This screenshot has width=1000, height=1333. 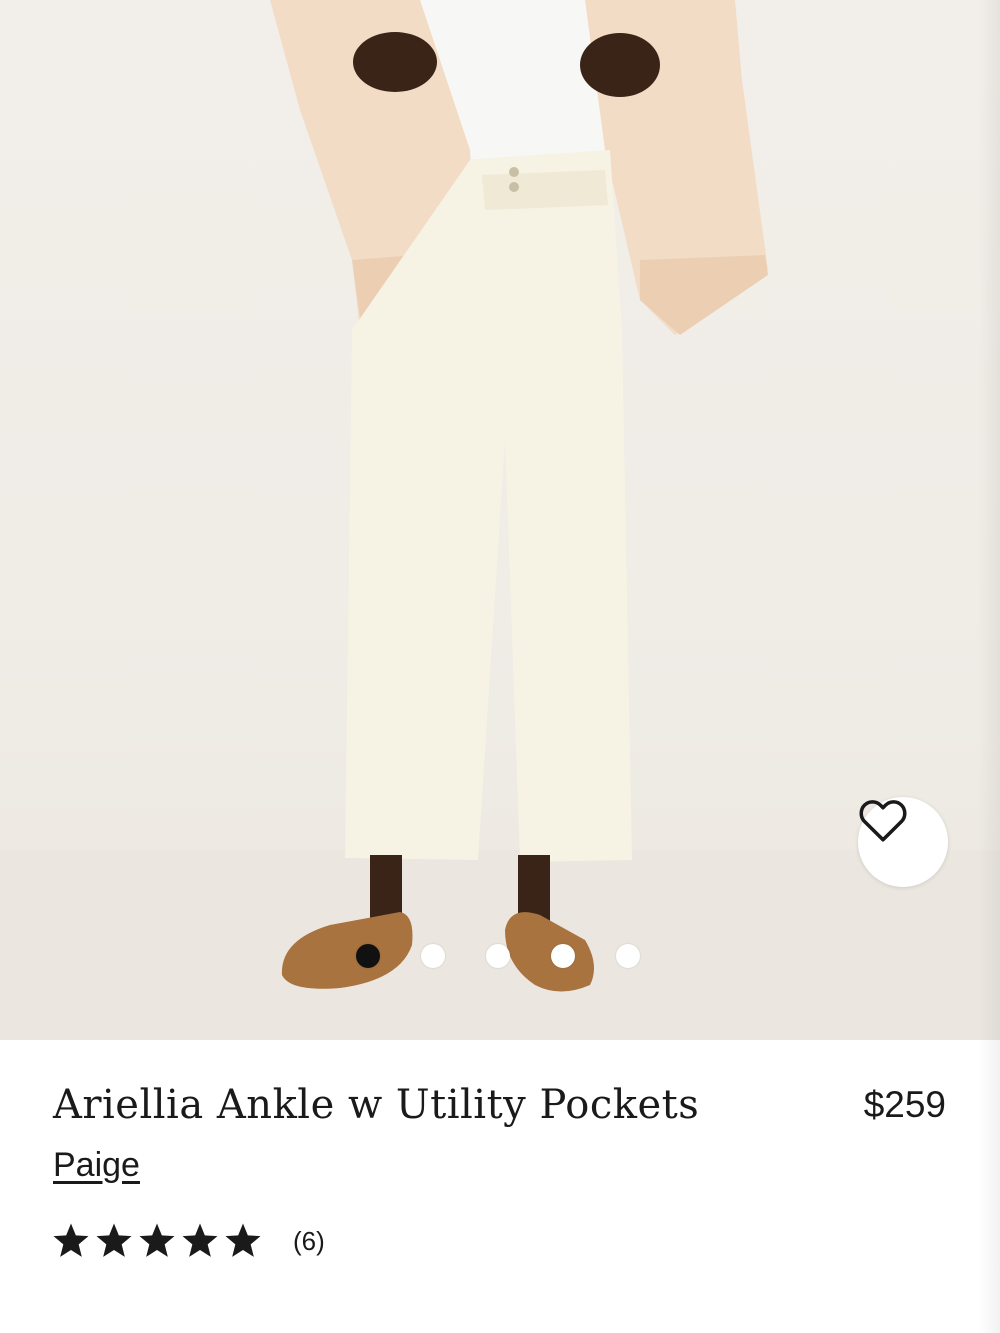 What do you see at coordinates (883, 821) in the screenshot?
I see `heart-outline-icon` at bounding box center [883, 821].